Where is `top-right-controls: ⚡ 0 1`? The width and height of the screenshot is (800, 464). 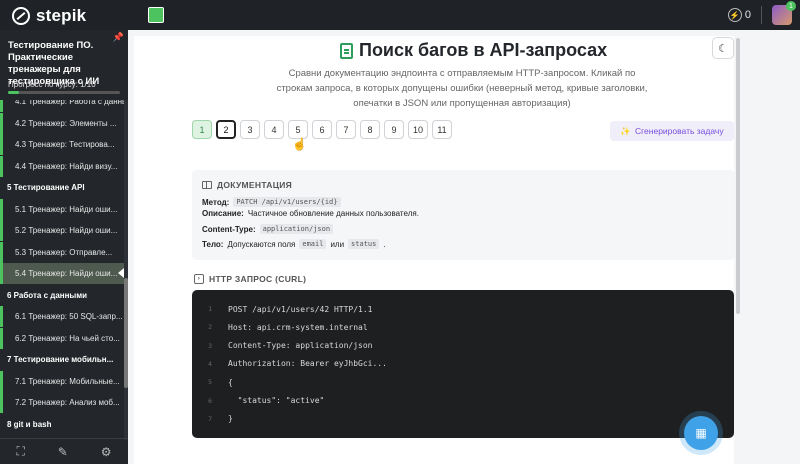 top-right-controls: ⚡ 0 1 is located at coordinates (761, 13).